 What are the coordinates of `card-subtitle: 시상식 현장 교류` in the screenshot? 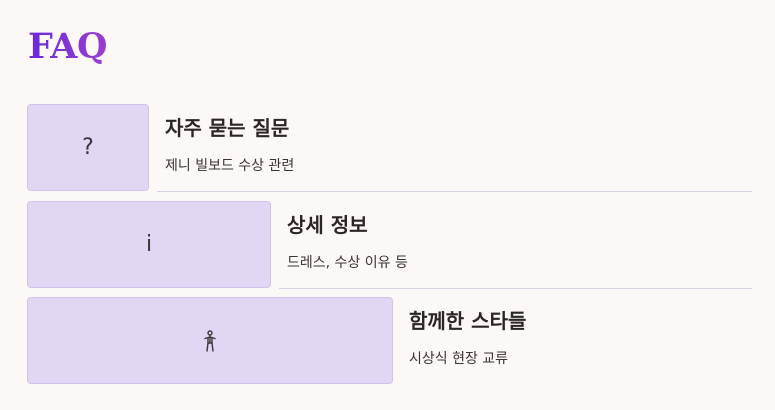 It's located at (459, 359).